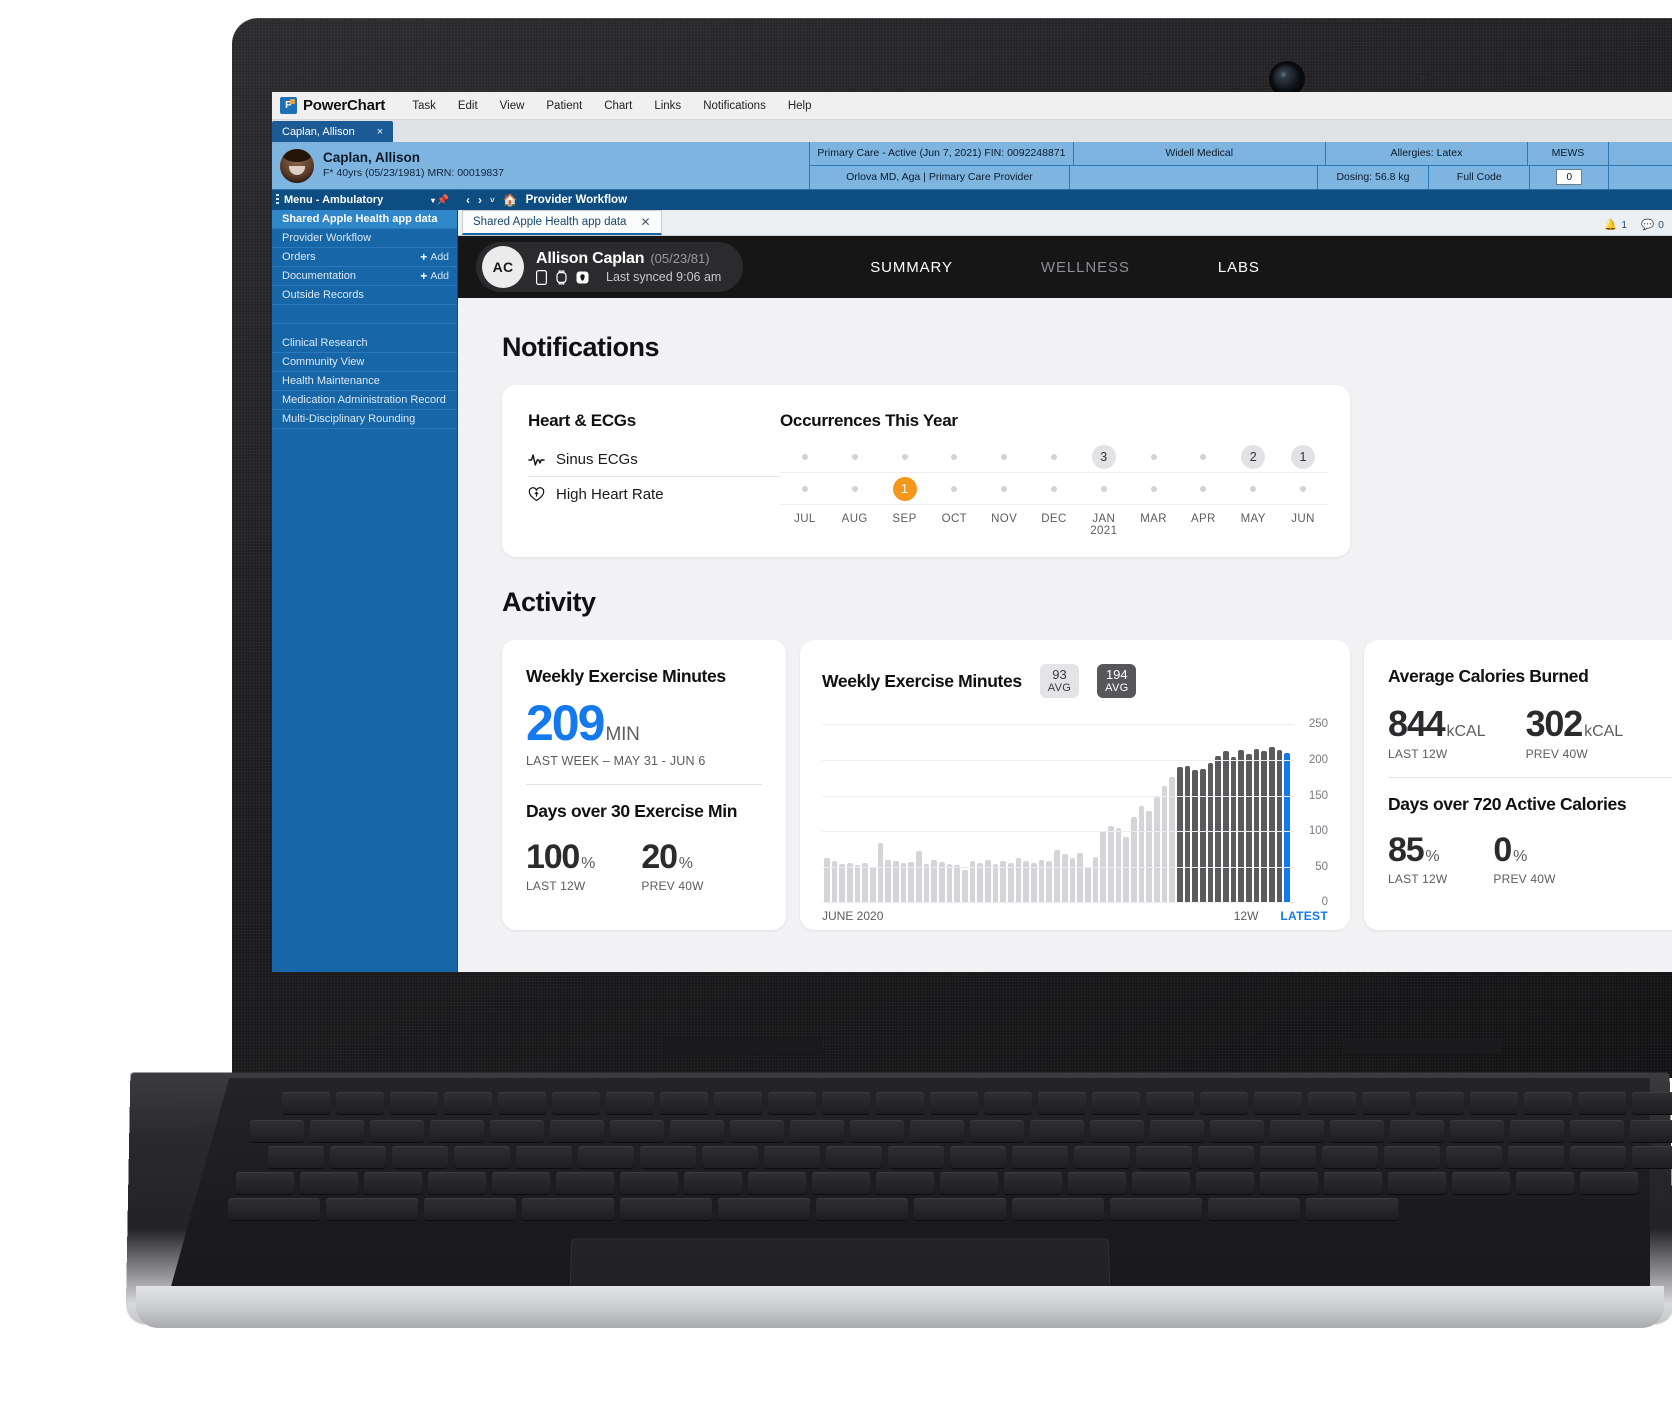 The width and height of the screenshot is (1672, 1428). What do you see at coordinates (1652, 225) in the screenshot?
I see `comments-indicator: 💬 0` at bounding box center [1652, 225].